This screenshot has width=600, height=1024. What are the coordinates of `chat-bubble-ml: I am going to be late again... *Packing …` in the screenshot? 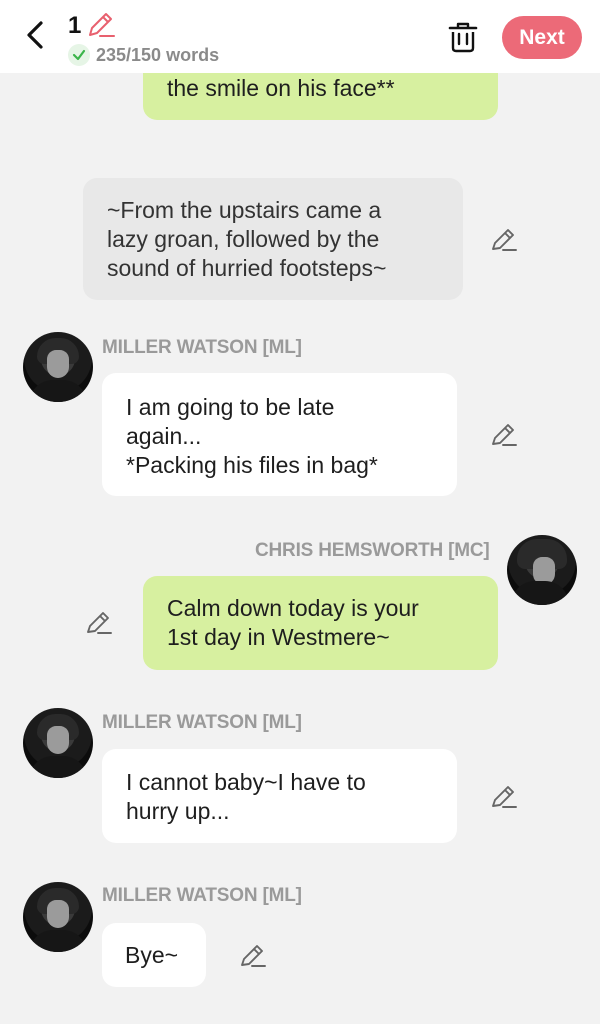 It's located at (279, 434).